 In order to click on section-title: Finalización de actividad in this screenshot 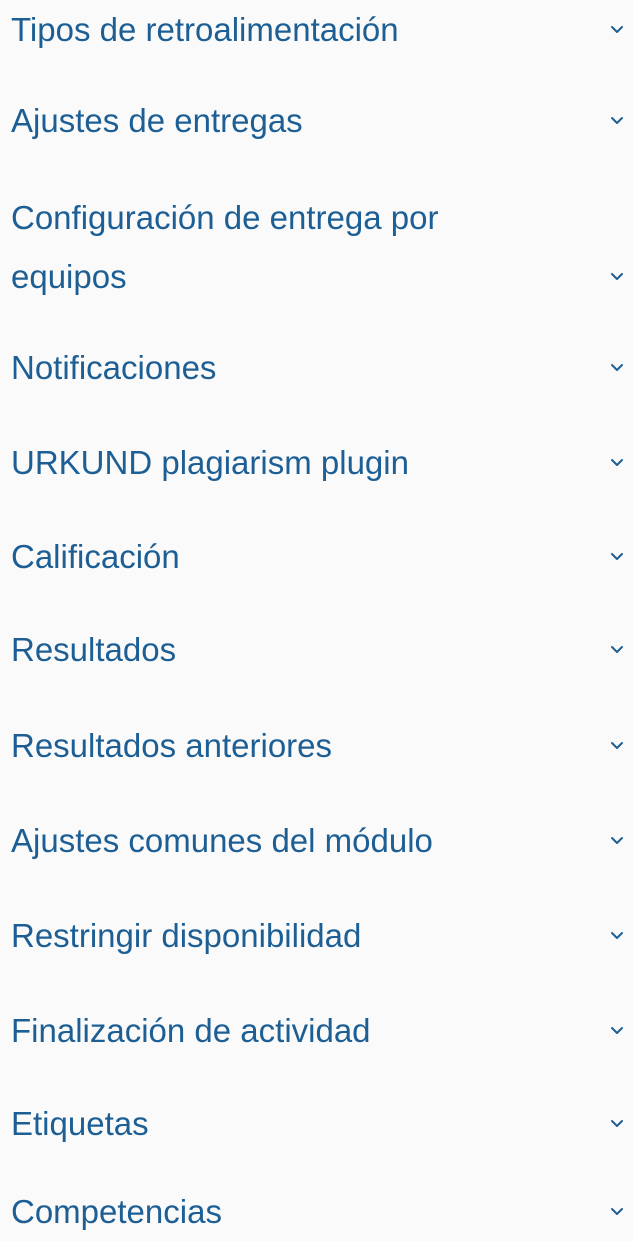, I will do `click(191, 1030)`.